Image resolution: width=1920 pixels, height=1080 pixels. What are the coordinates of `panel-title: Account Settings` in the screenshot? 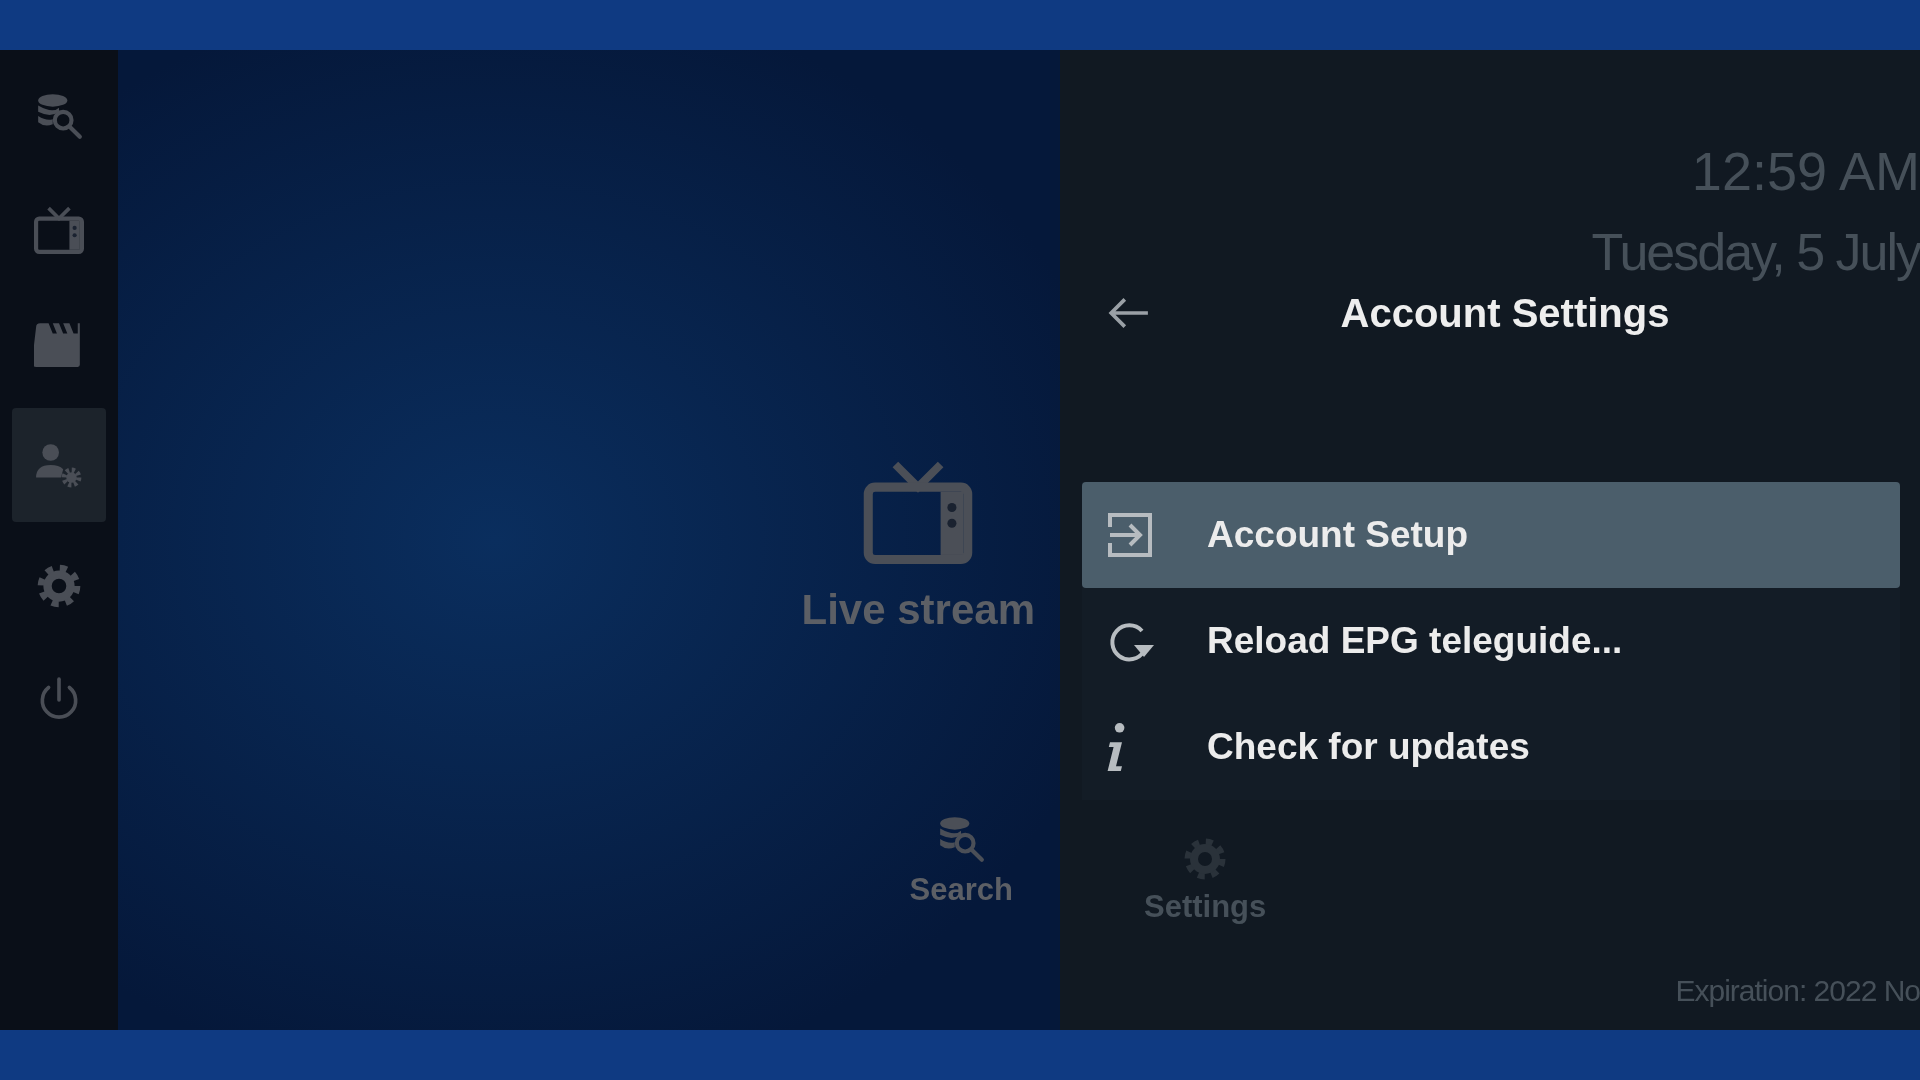 It's located at (1505, 313).